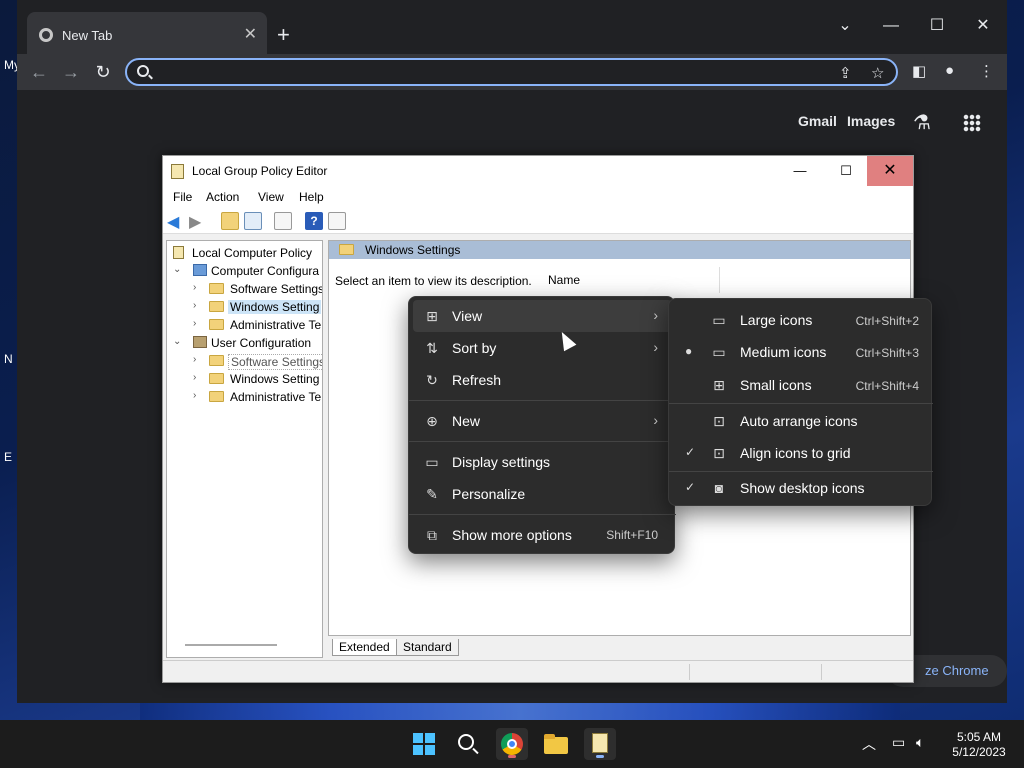 This screenshot has height=768, width=1024. I want to click on clock-time: 5:05 AM, so click(979, 737).